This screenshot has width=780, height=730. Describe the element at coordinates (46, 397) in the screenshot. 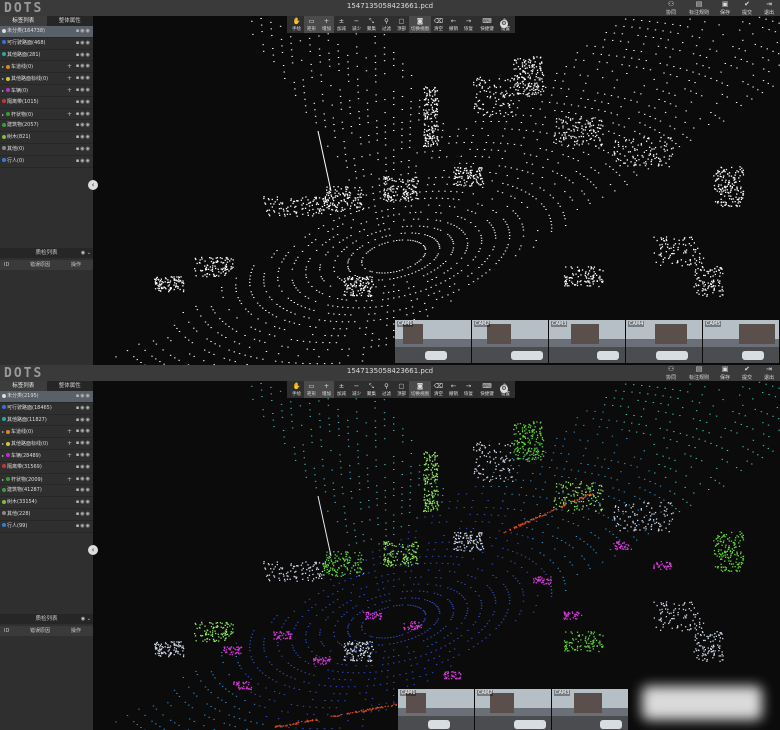

I see `label-row: 未分类(2195) ▪◉◉` at that location.